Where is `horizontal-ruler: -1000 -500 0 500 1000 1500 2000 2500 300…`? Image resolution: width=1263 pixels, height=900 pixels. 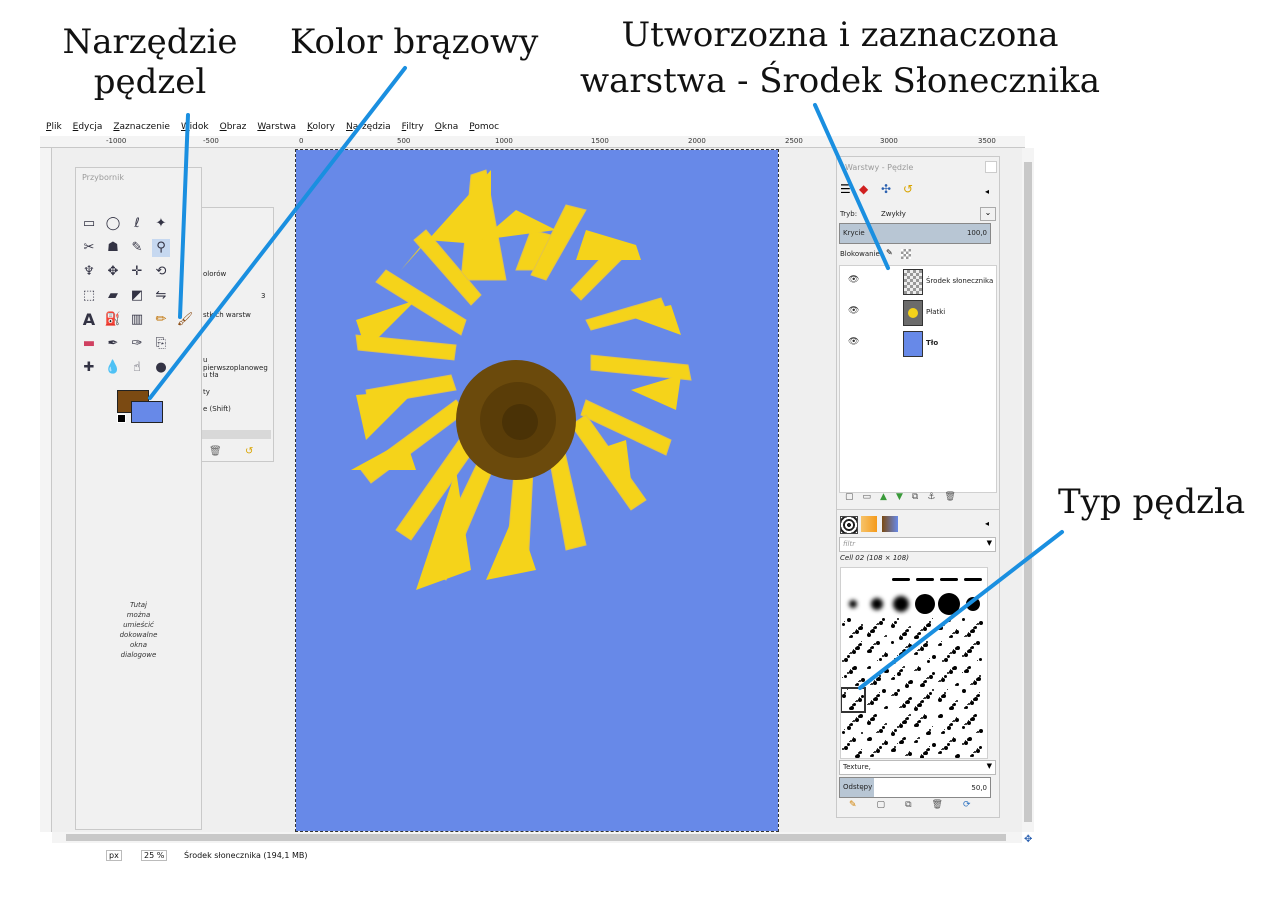 horizontal-ruler: -1000 -500 0 500 1000 1500 2000 2500 300… is located at coordinates (532, 142).